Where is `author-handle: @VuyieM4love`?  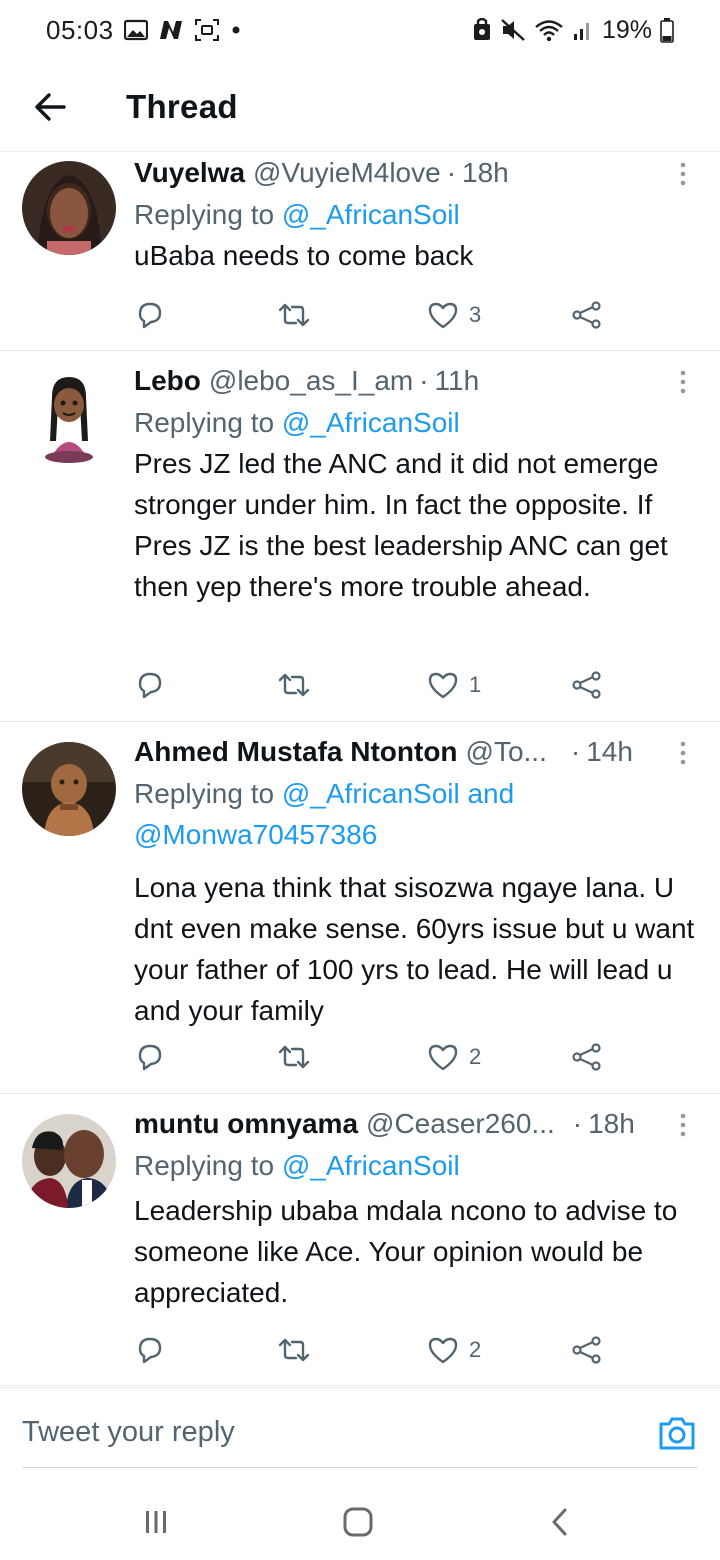
author-handle: @VuyieM4love is located at coordinates (347, 173).